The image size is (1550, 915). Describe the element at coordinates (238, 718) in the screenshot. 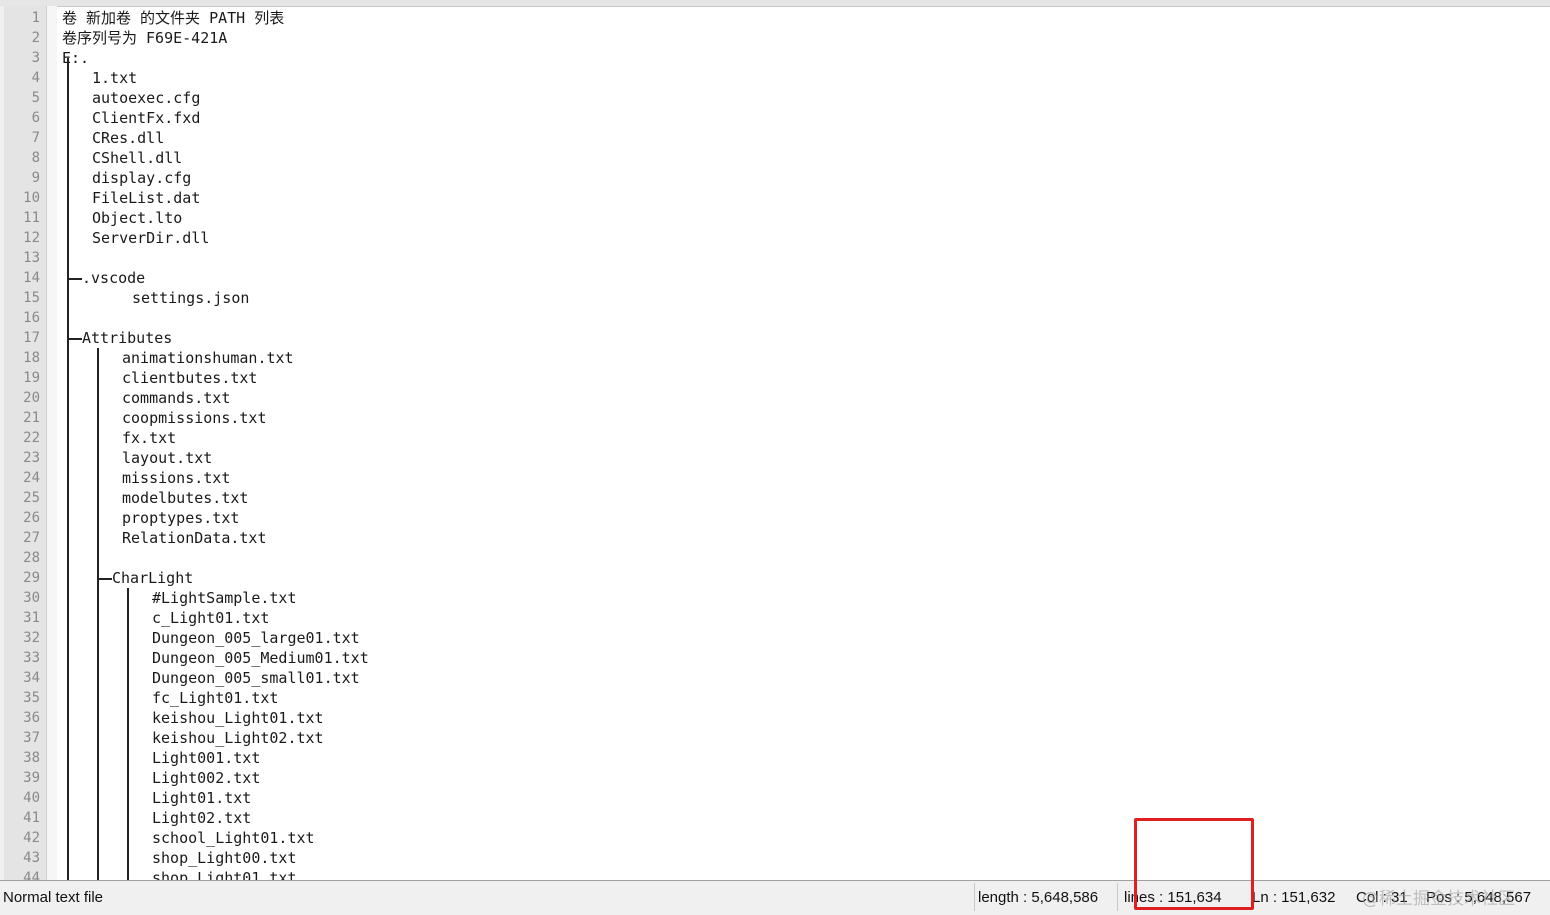

I see `line-text: keishou_Light01.txt` at that location.